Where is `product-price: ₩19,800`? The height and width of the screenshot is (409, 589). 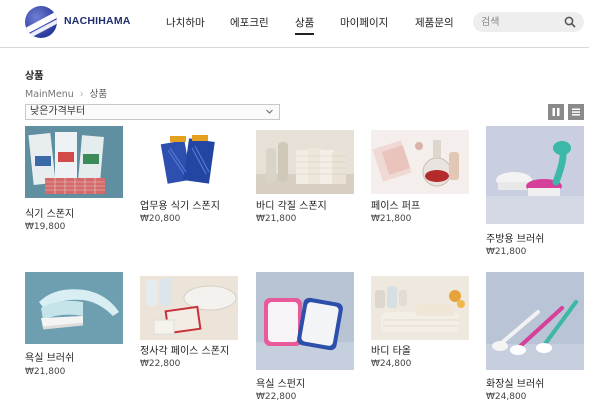 product-price: ₩19,800 is located at coordinates (45, 227).